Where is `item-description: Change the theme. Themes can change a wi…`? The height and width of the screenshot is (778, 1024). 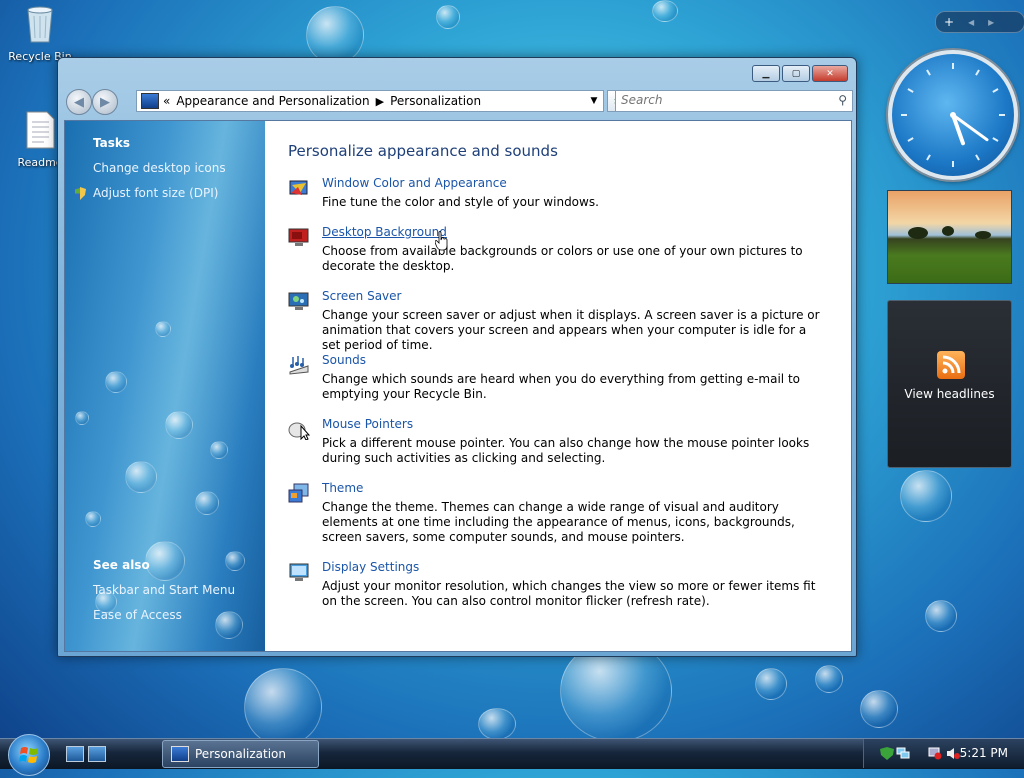 item-description: Change the theme. Themes can change a wi… is located at coordinates (558, 522).